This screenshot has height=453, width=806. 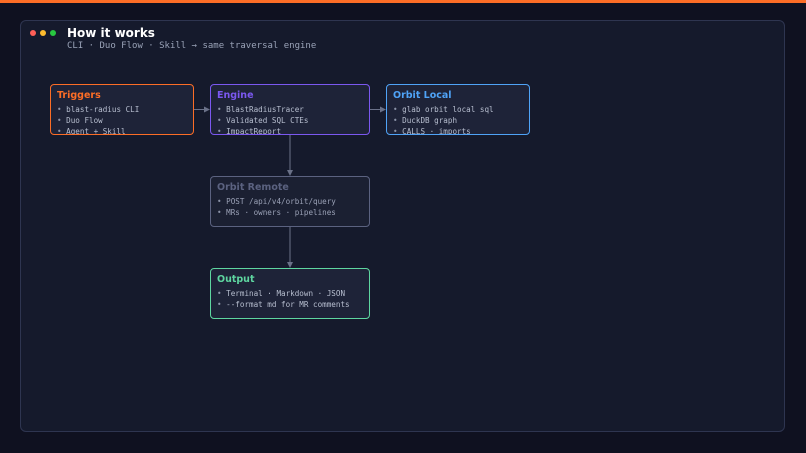 What do you see at coordinates (432, 131) in the screenshot?
I see `orbit-local-node-item: • CALLS · imports` at bounding box center [432, 131].